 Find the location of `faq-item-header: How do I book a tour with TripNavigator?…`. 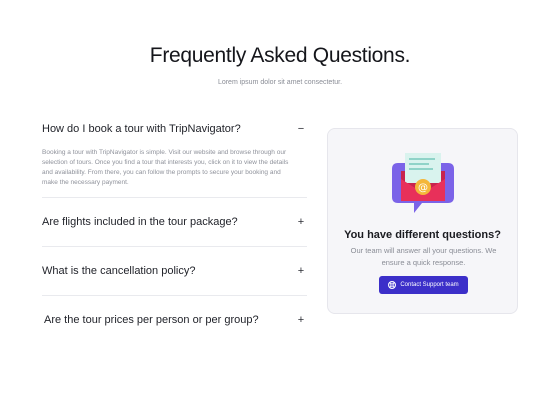

faq-item-header: How do I book a tour with TripNavigator?… is located at coordinates (174, 127).